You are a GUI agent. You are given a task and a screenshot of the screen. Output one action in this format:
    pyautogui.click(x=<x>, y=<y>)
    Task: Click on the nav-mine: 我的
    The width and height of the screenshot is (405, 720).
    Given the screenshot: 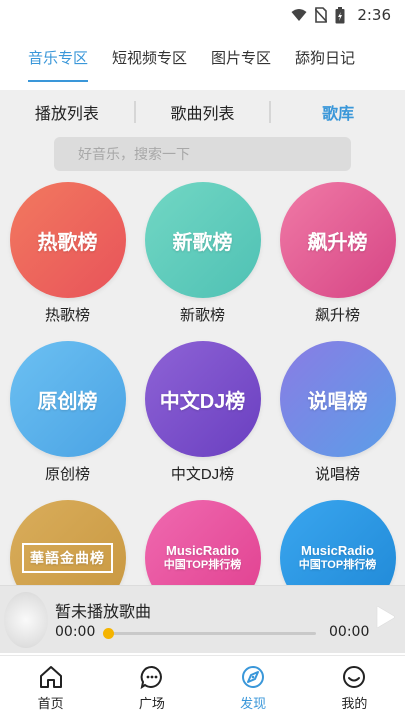 What is the action you would take?
    pyautogui.click(x=354, y=688)
    